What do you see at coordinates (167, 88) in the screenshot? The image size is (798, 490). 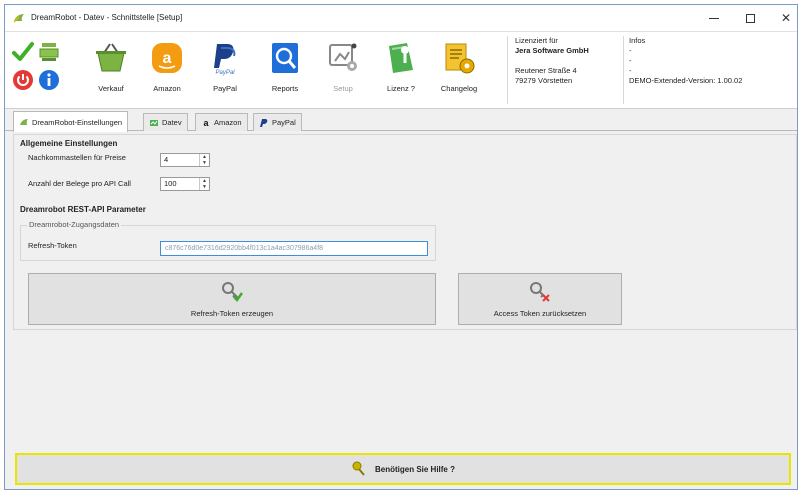 I see `amazon-label: Amazon` at bounding box center [167, 88].